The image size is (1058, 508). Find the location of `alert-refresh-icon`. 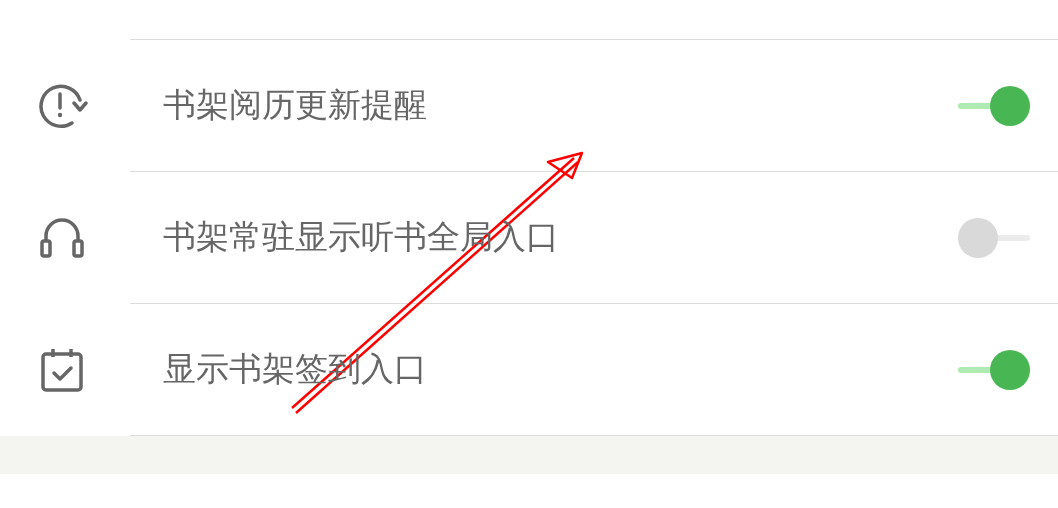

alert-refresh-icon is located at coordinates (62, 106).